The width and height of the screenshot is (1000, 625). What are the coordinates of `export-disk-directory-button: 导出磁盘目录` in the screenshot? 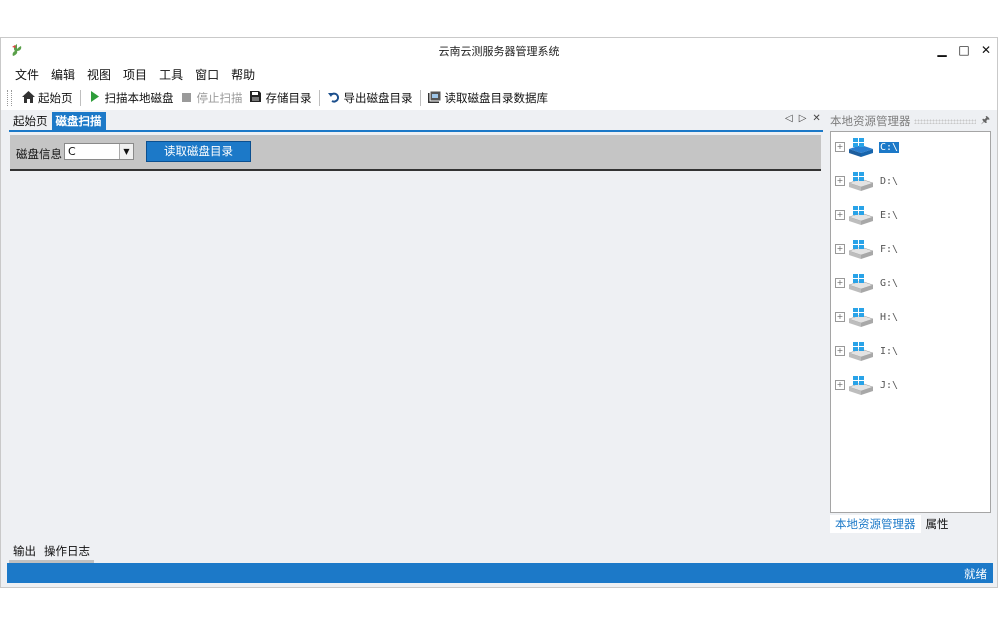 It's located at (370, 98).